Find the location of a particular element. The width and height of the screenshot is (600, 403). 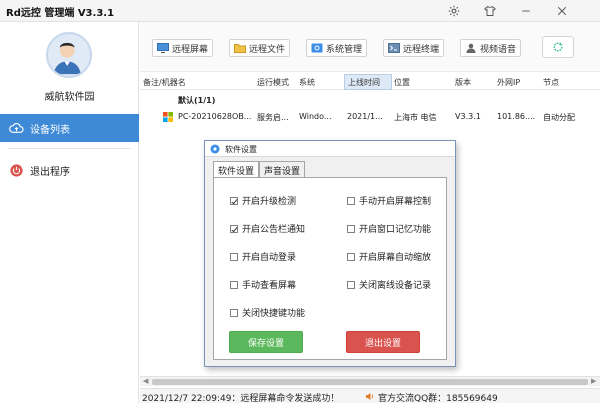

refresh-icon is located at coordinates (558, 47).